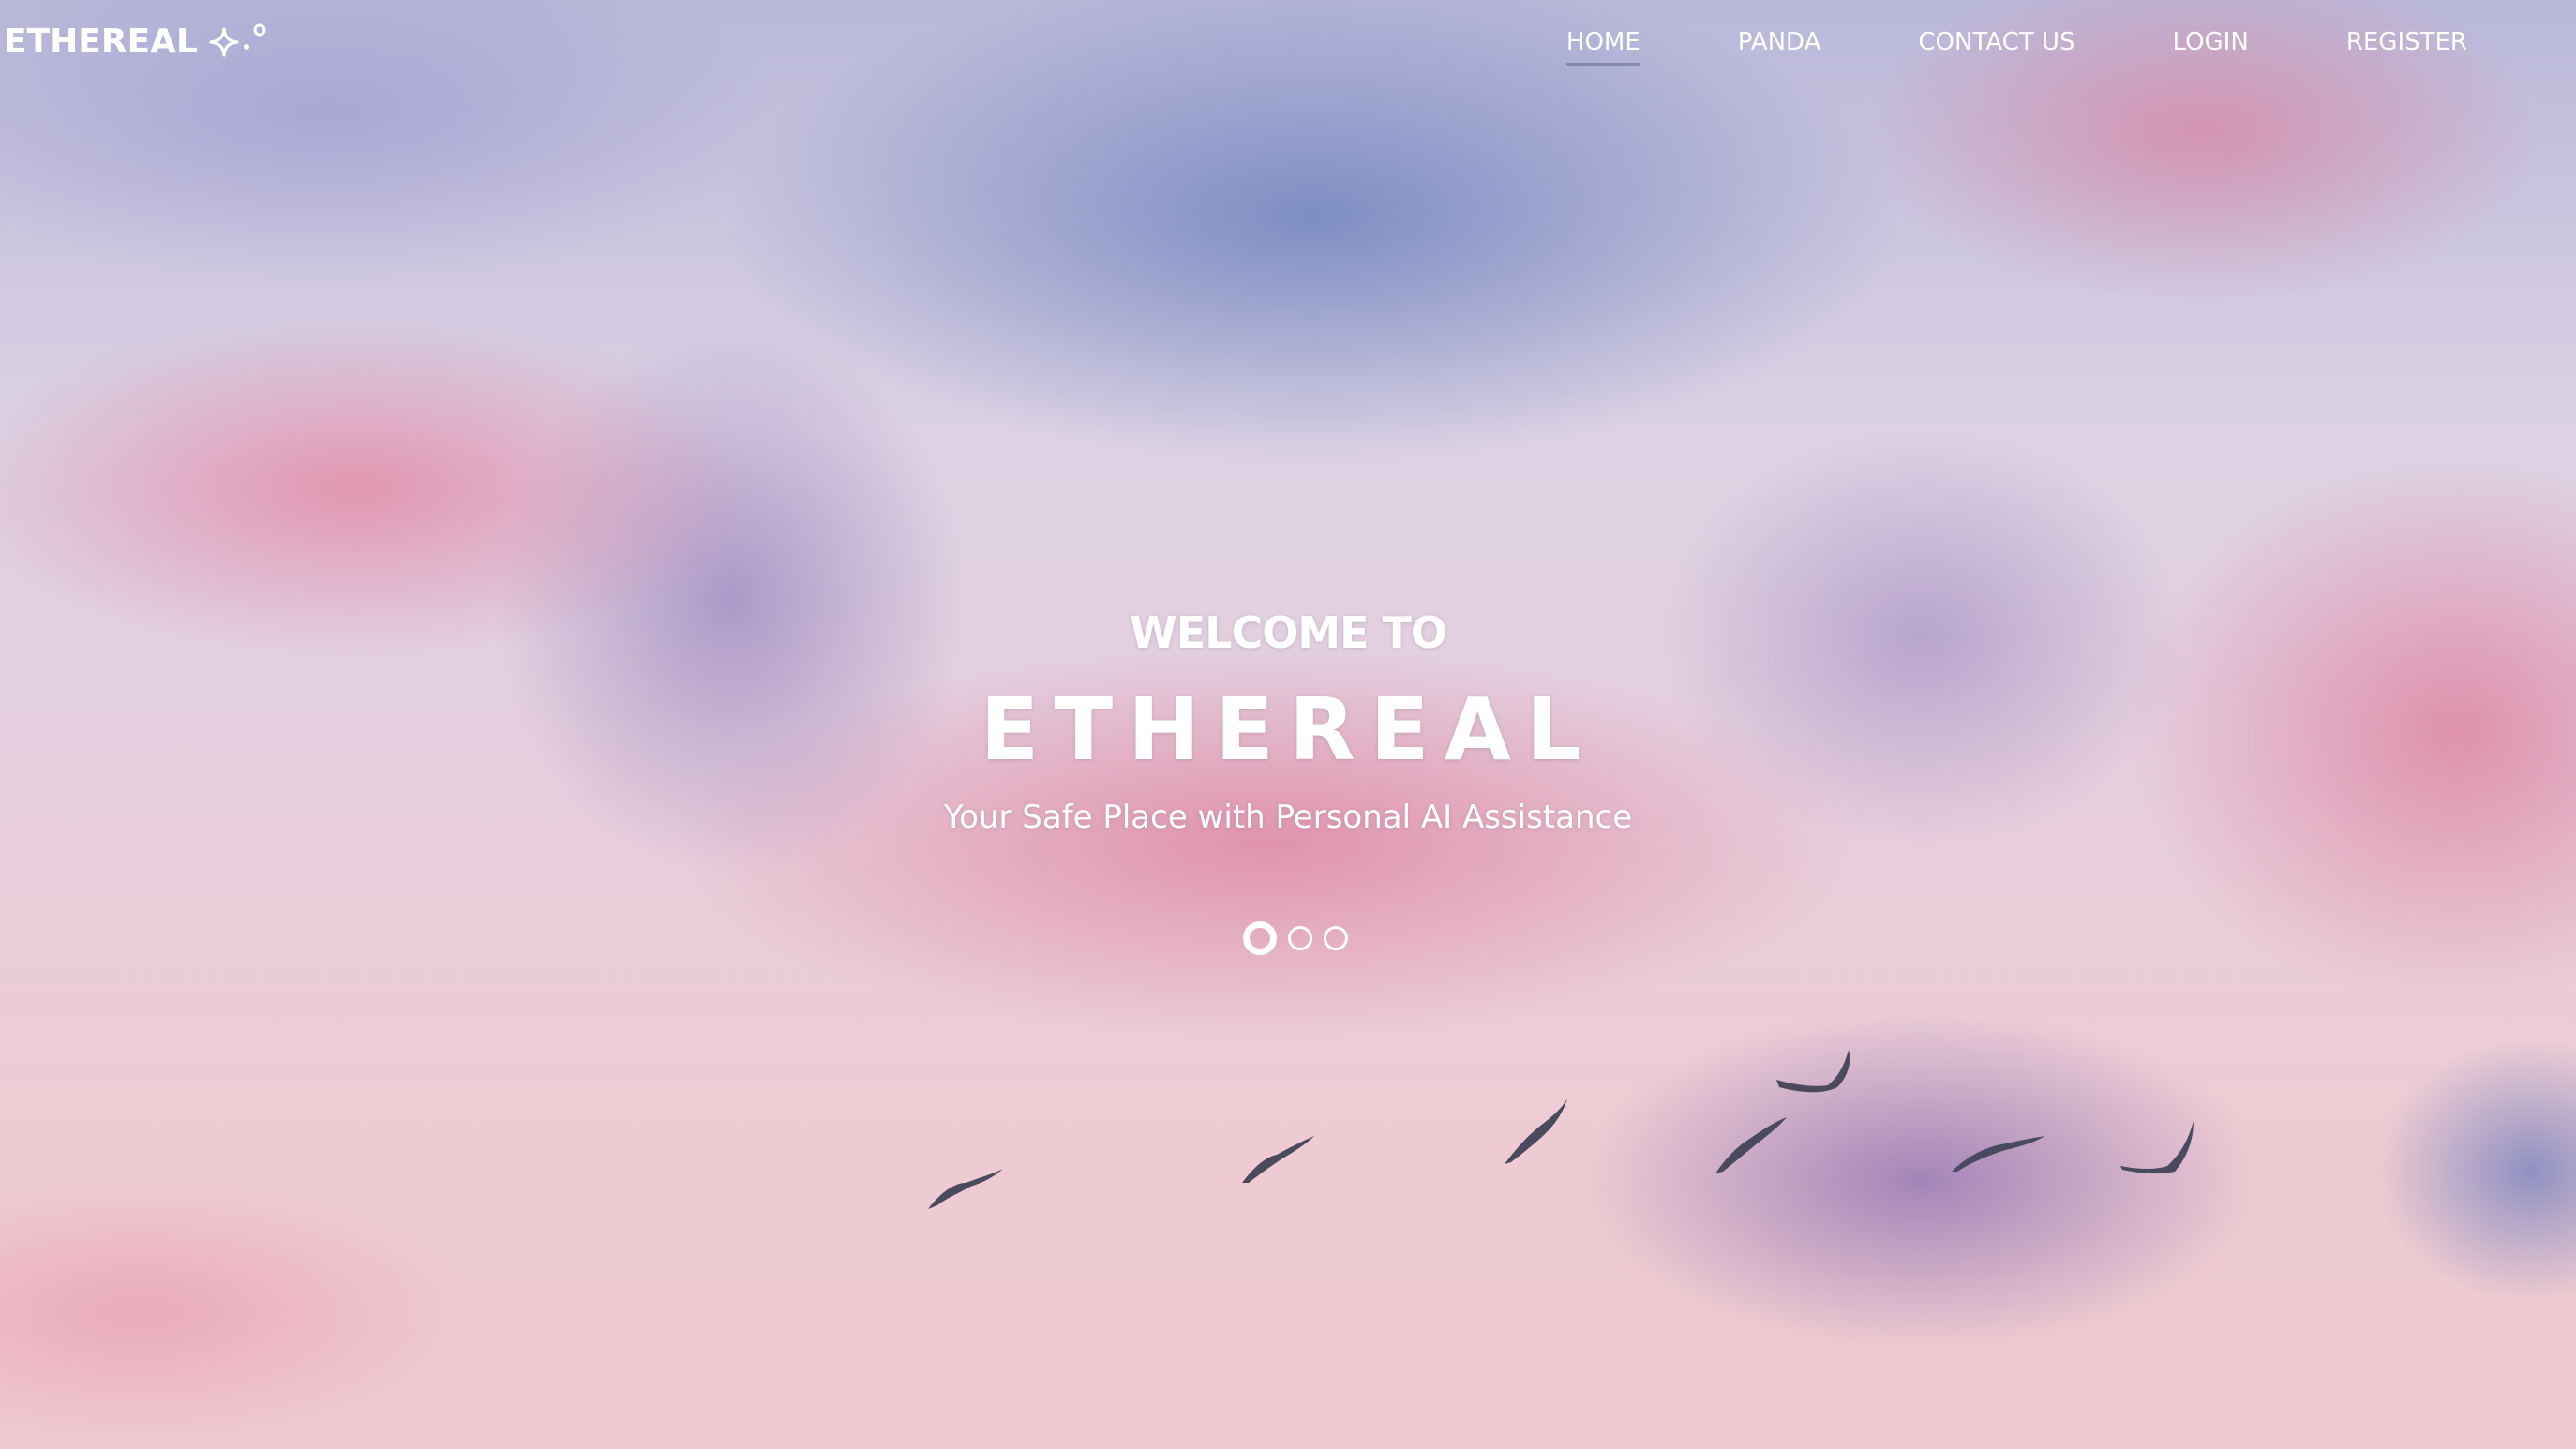 Image resolution: width=2576 pixels, height=1449 pixels. I want to click on brand-title: ETHEREAL, so click(1288, 730).